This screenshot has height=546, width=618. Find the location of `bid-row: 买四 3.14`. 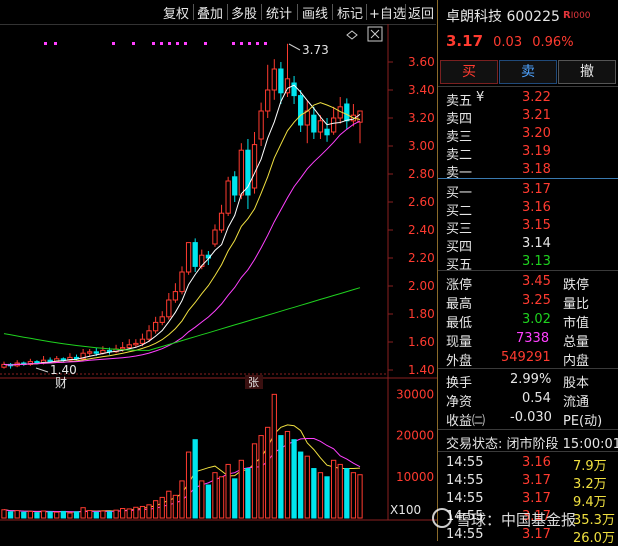

bid-row: 买四 3.14 is located at coordinates (528, 245).